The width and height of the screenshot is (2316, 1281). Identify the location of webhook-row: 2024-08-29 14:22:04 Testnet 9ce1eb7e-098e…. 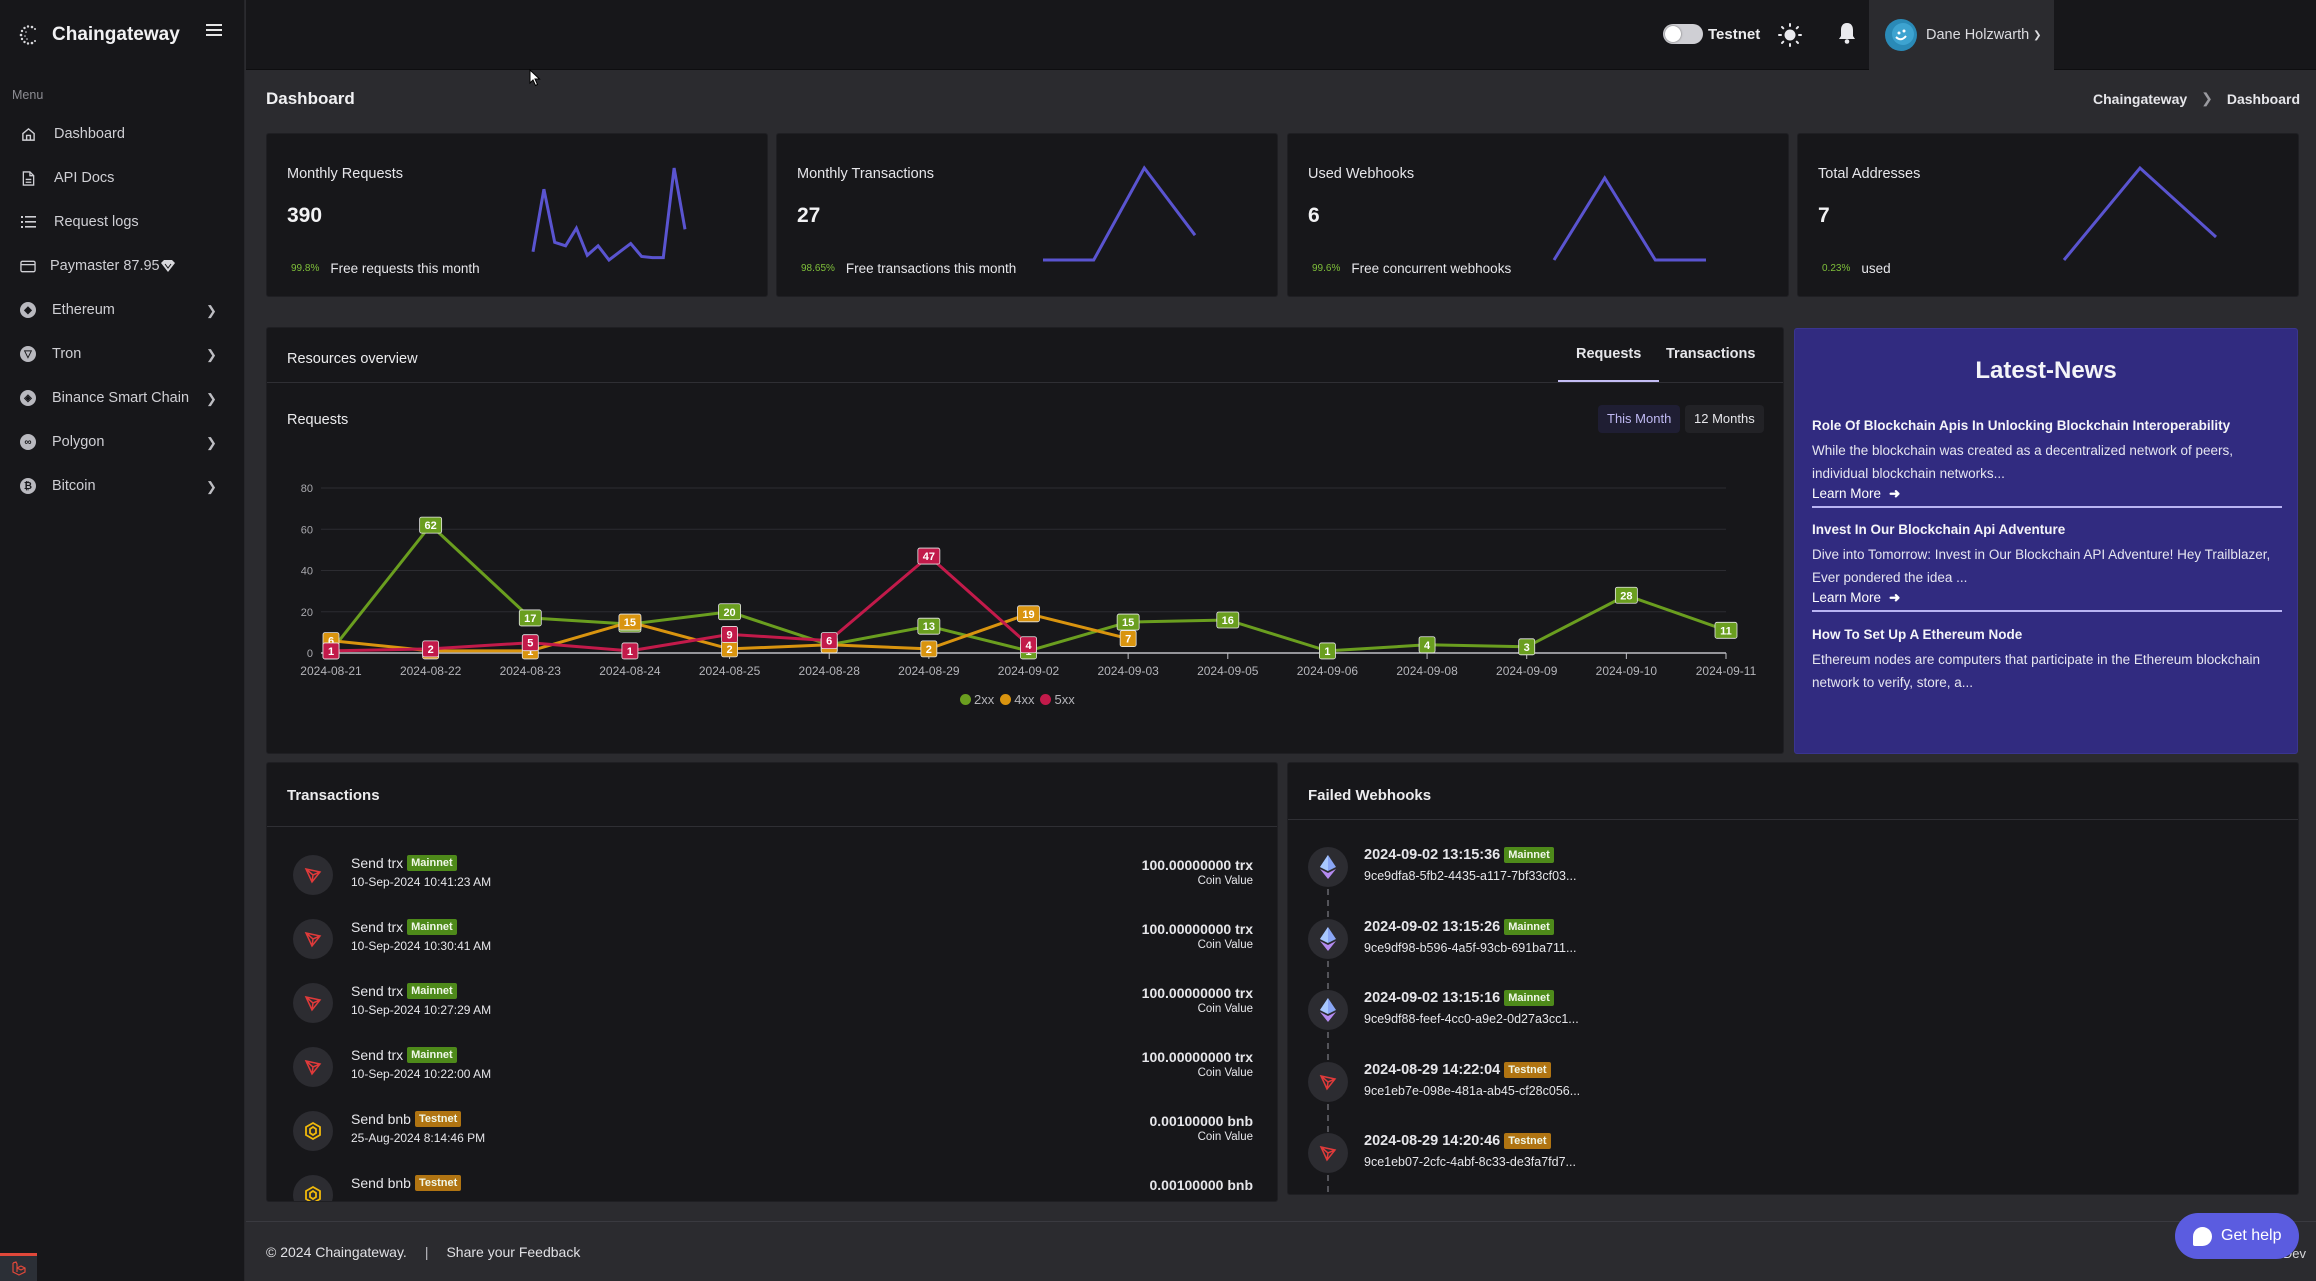
(1793, 1096).